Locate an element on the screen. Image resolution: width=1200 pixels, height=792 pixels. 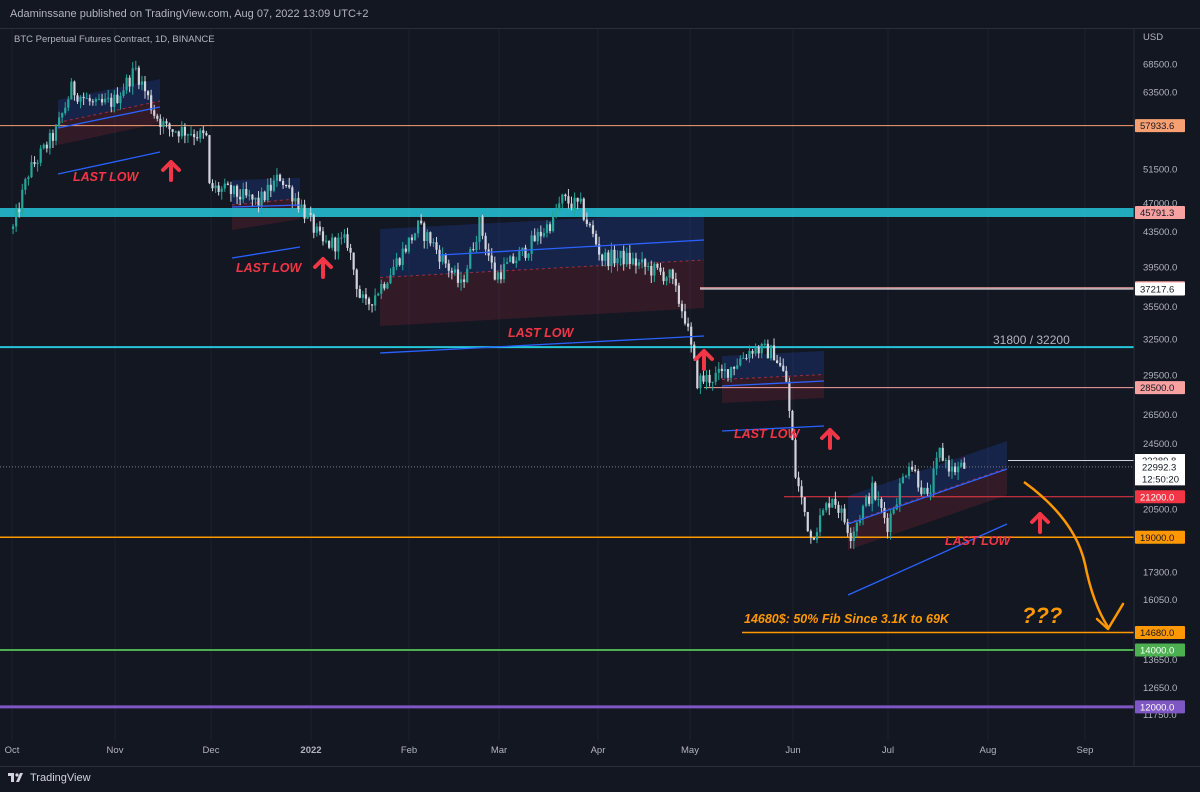
last-low-label: LAST LOW is located at coordinates (767, 434).